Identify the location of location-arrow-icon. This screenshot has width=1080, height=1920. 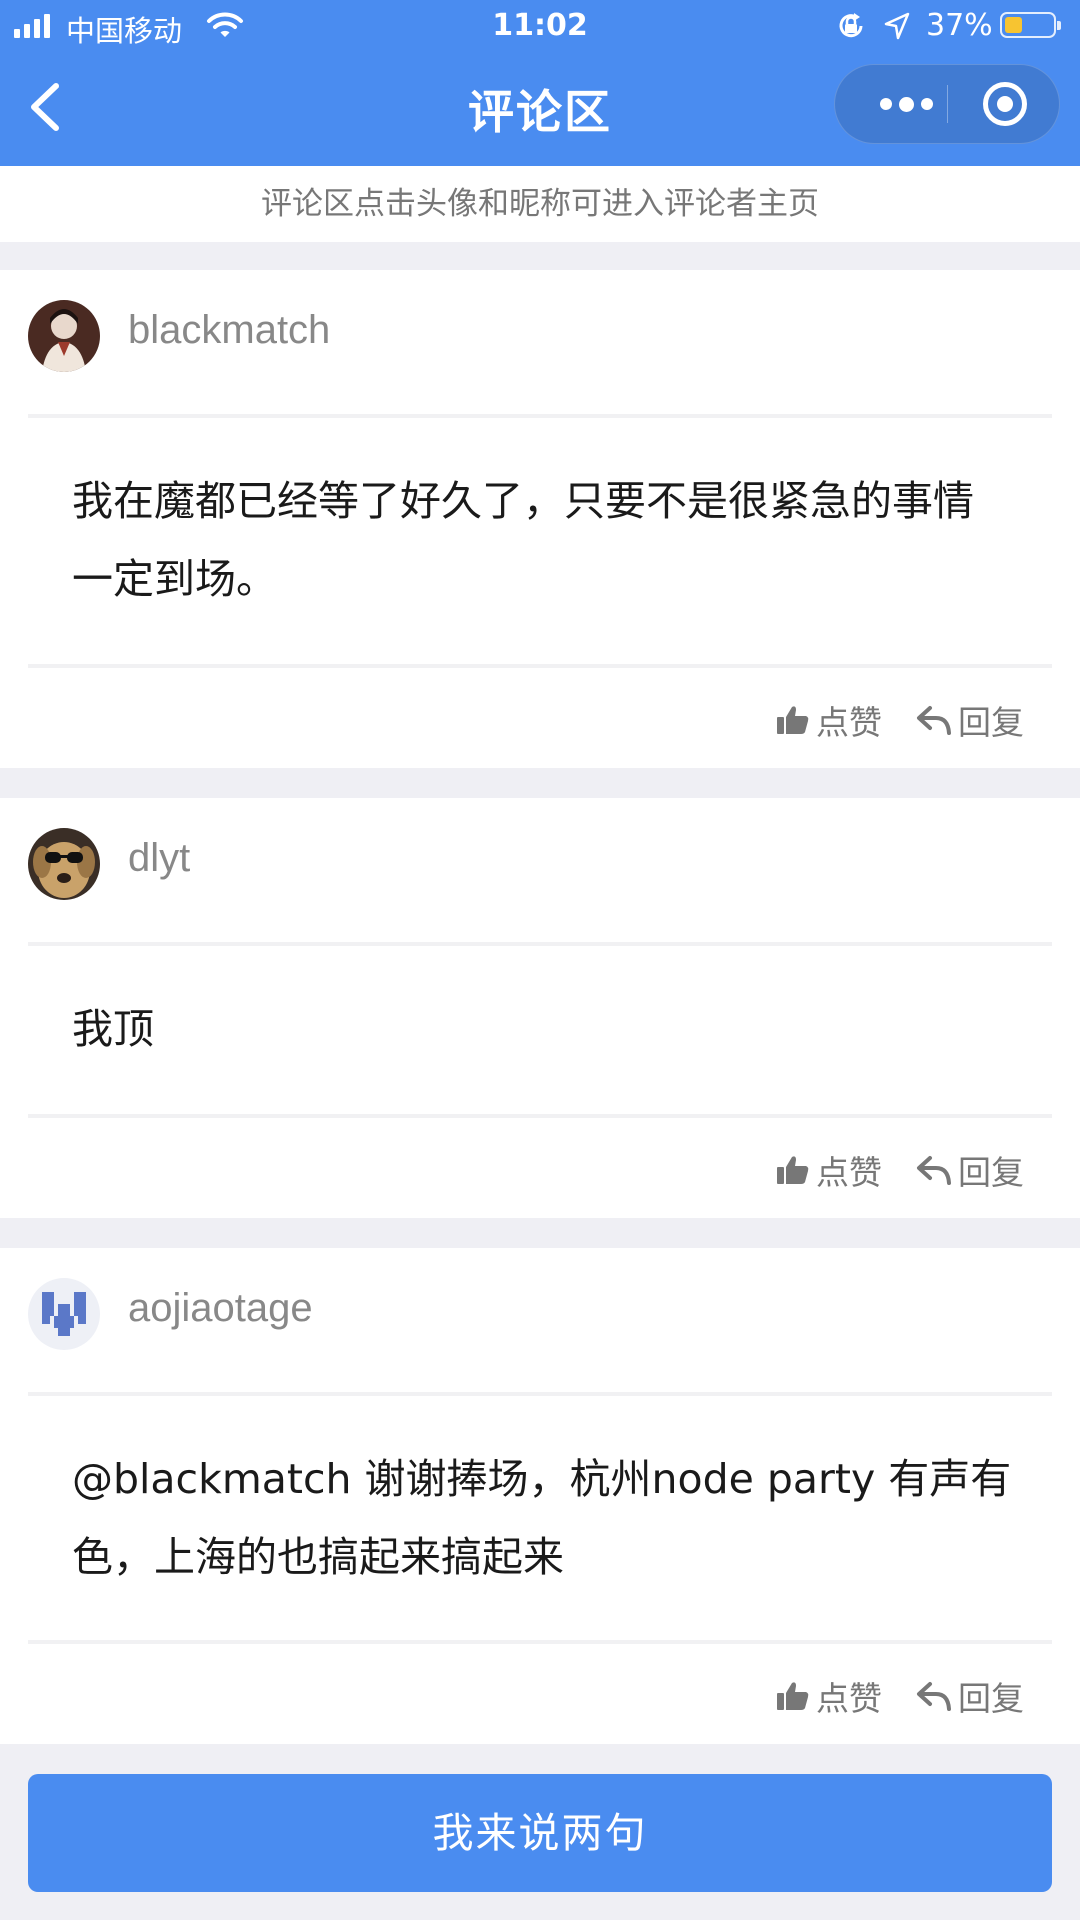
(897, 26).